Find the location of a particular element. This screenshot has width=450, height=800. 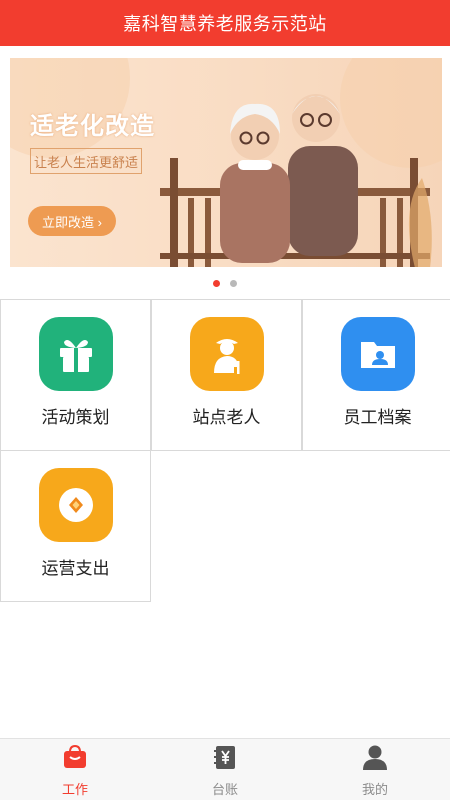

grid-item-site-elderly: 站点老人 is located at coordinates (226, 375).